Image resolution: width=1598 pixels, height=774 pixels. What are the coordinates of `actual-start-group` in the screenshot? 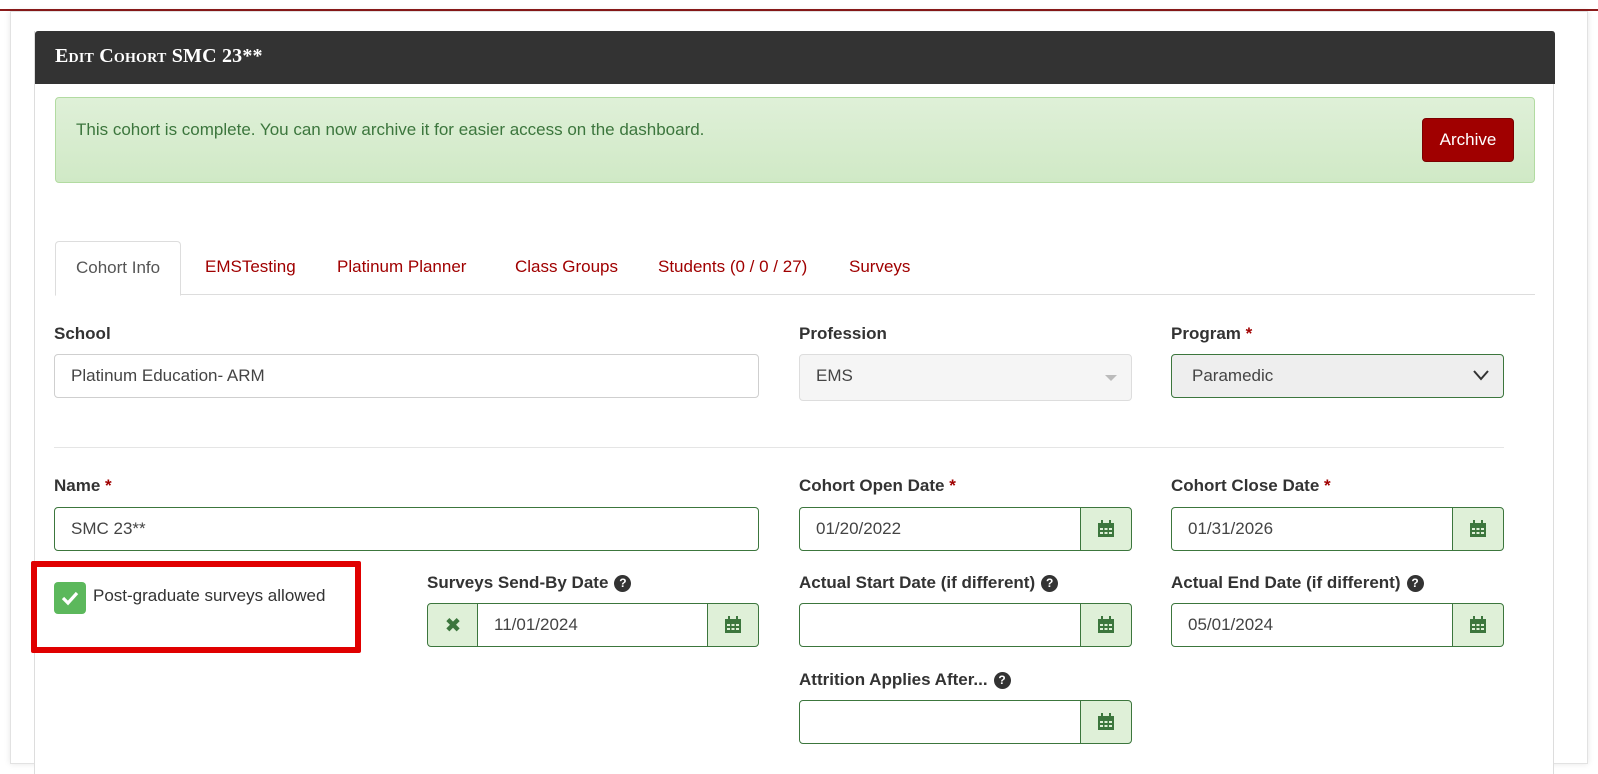 It's located at (965, 625).